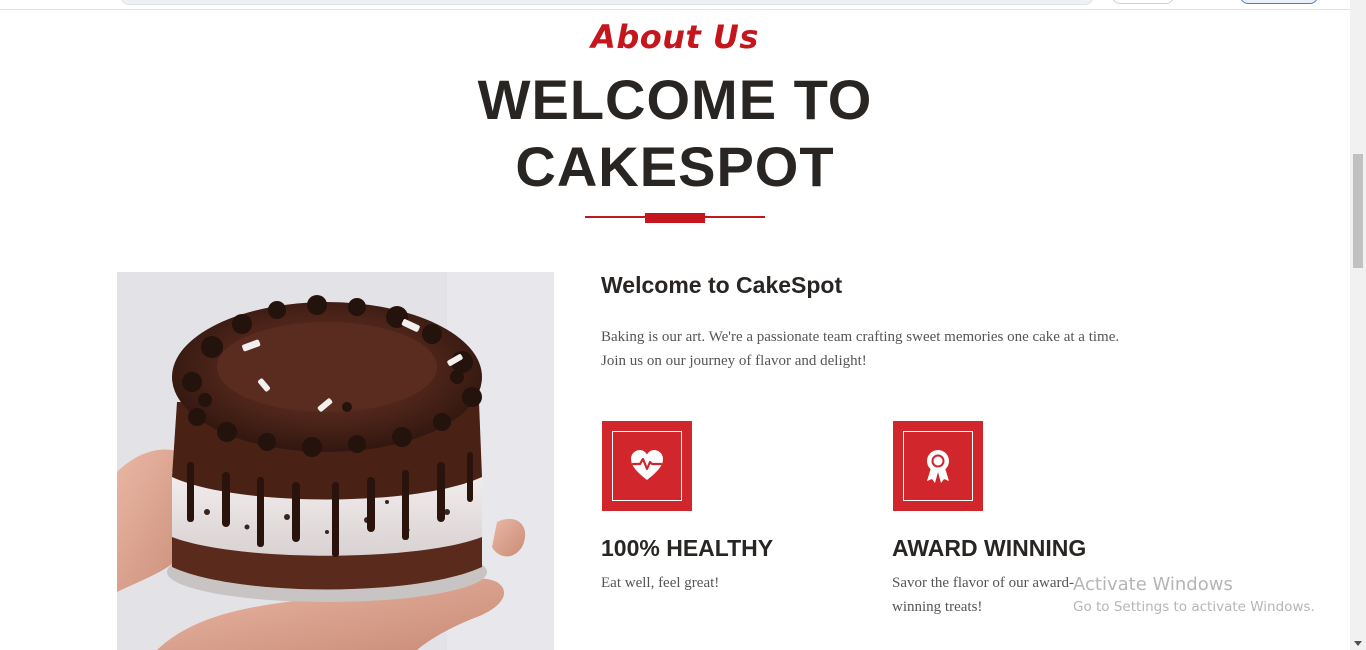 Image resolution: width=1366 pixels, height=650 pixels. Describe the element at coordinates (1358, 325) in the screenshot. I see `vertical-scrollbar` at that location.